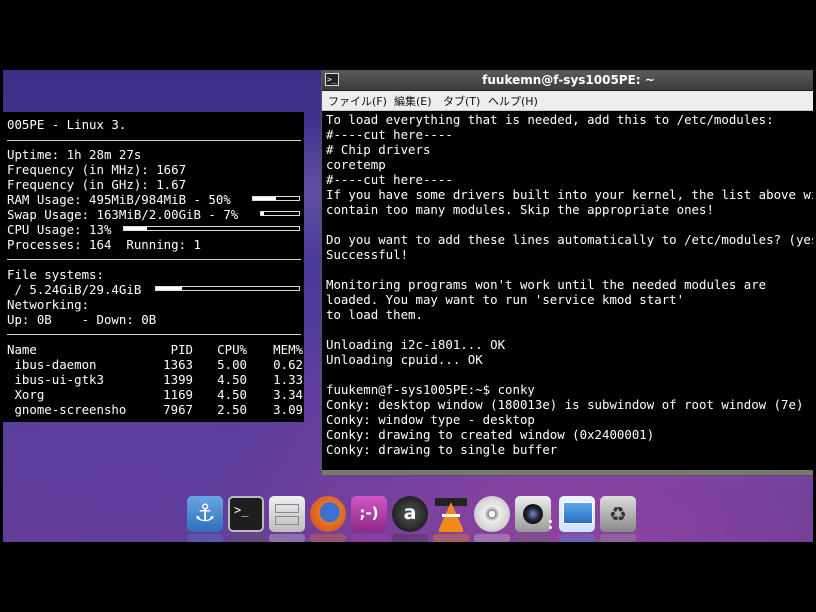 This screenshot has height=612, width=816. What do you see at coordinates (280, 213) in the screenshot?
I see `swap-usage-bar` at bounding box center [280, 213].